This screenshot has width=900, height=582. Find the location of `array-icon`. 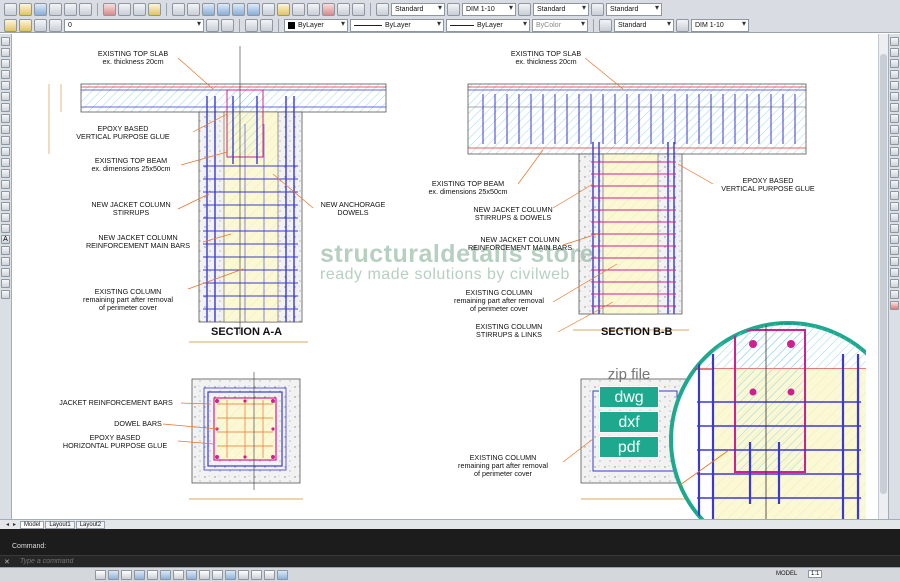

array-icon is located at coordinates (894, 85).